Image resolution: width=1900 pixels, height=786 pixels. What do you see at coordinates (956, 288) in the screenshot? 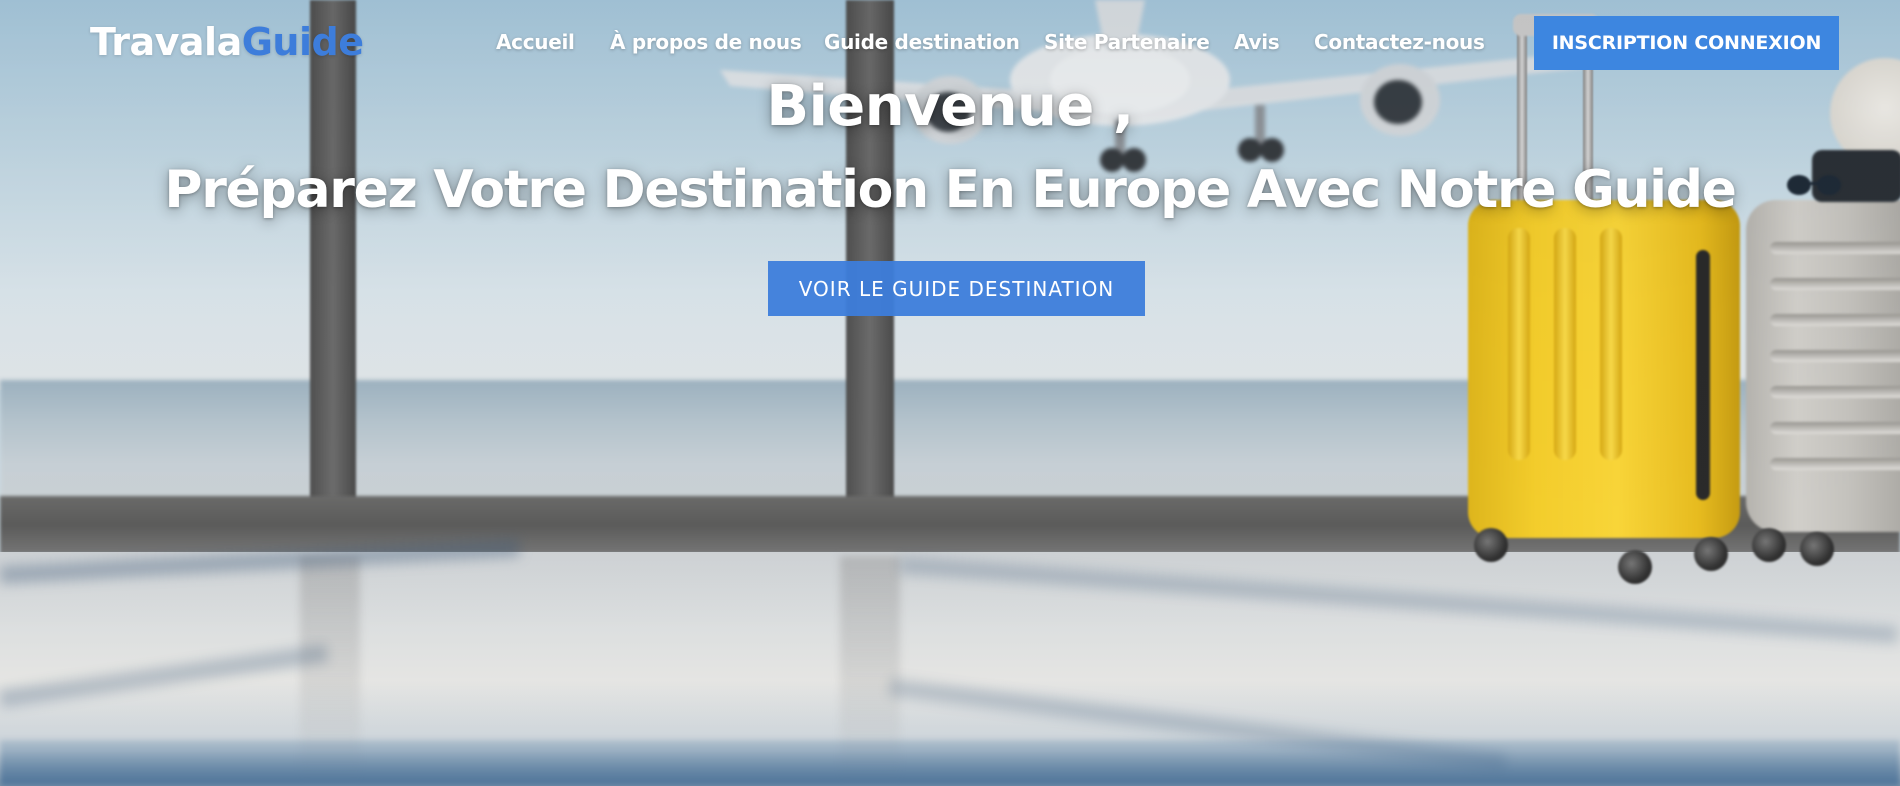
I see `view-guide-button: VOIR LE GUIDE DESTINATION` at bounding box center [956, 288].